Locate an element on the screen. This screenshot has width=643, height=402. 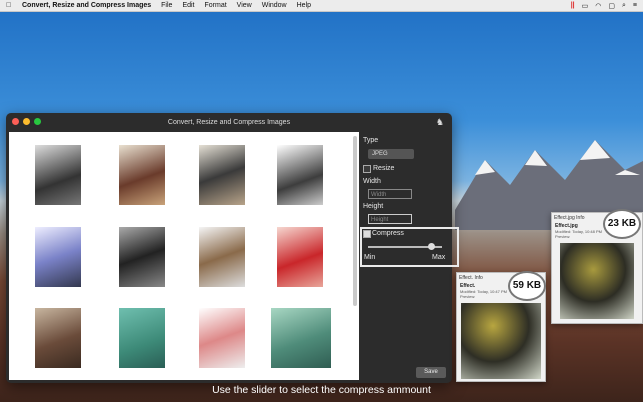
width-label: Width is located at coordinates (372, 181).